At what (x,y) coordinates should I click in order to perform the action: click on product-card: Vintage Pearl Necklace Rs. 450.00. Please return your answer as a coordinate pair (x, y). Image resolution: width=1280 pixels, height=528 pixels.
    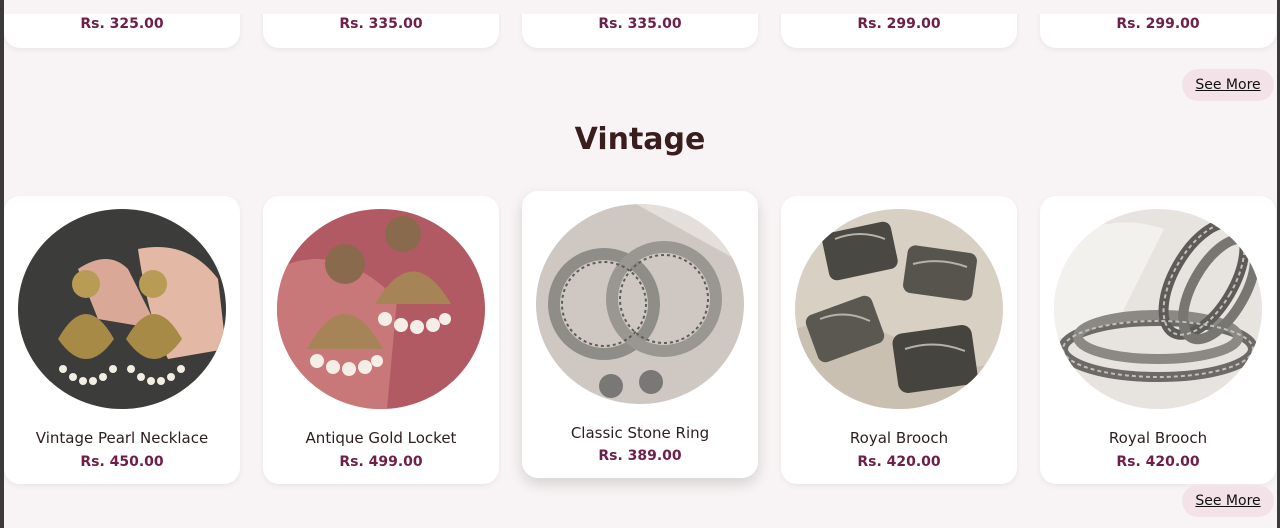
    Looking at the image, I should click on (122, 340).